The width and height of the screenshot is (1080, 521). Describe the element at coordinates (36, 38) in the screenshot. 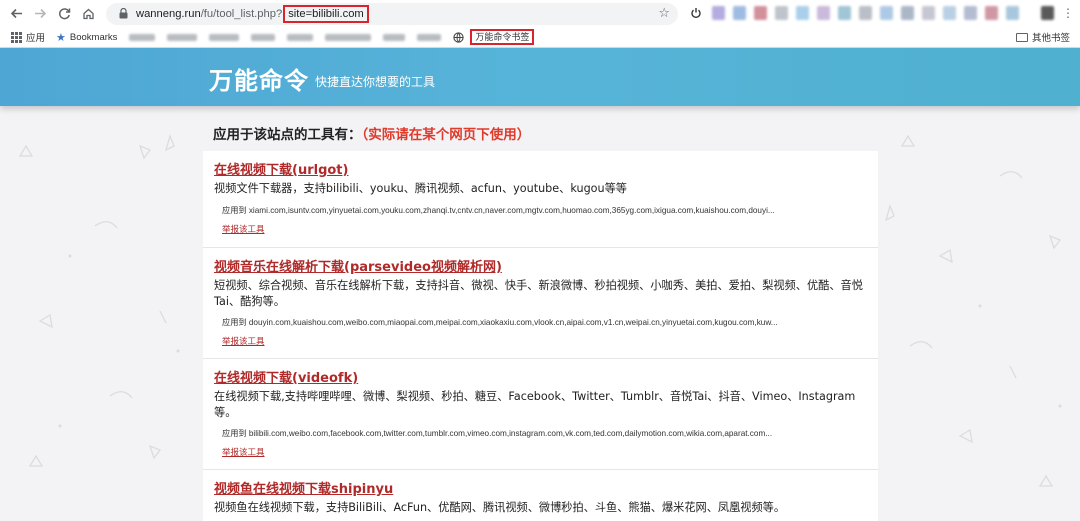

I see `bookmark-apps-label: 应用` at that location.